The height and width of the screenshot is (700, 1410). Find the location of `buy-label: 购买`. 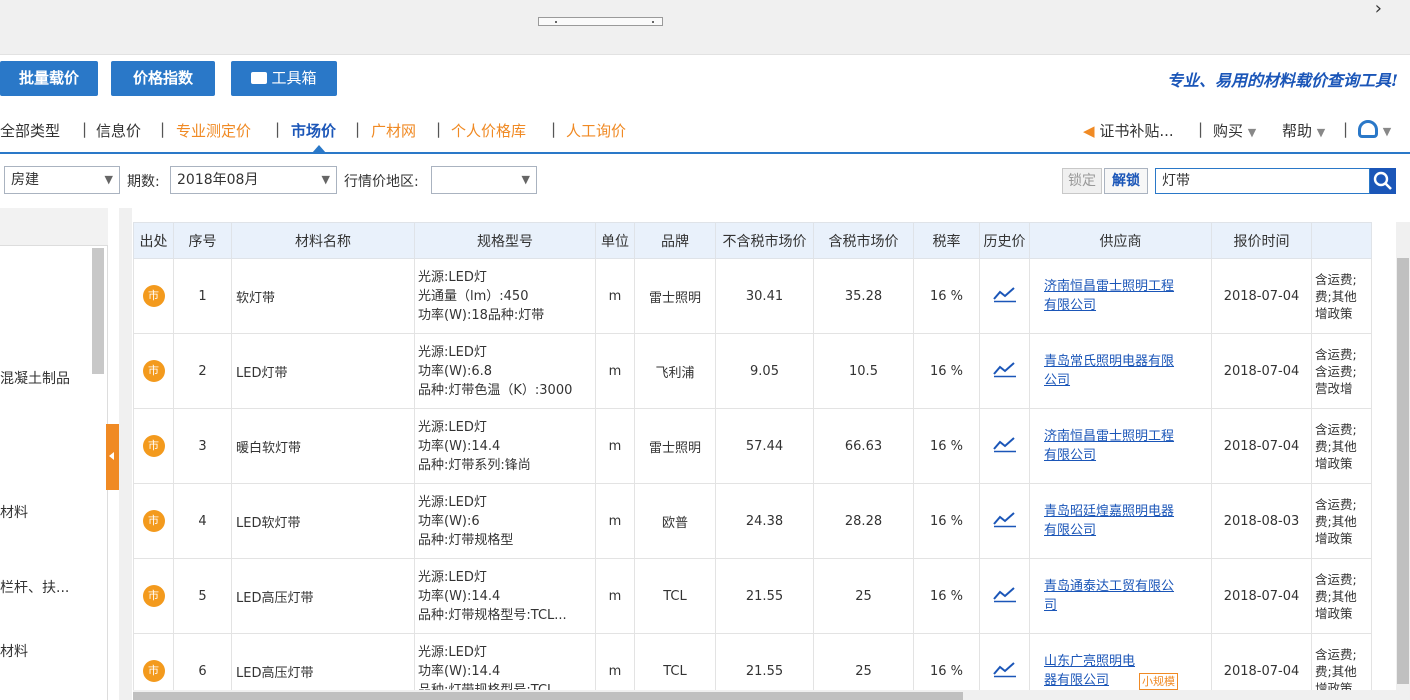

buy-label: 购买 is located at coordinates (1228, 131).